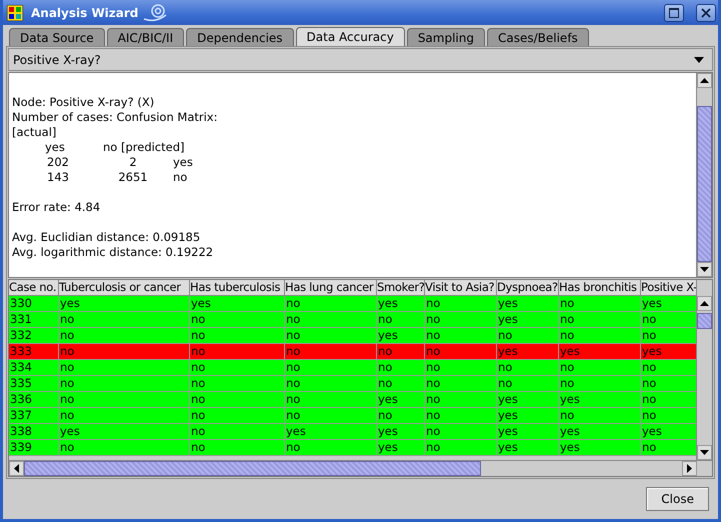 The height and width of the screenshot is (522, 721). I want to click on scroll-left-button, so click(16, 468).